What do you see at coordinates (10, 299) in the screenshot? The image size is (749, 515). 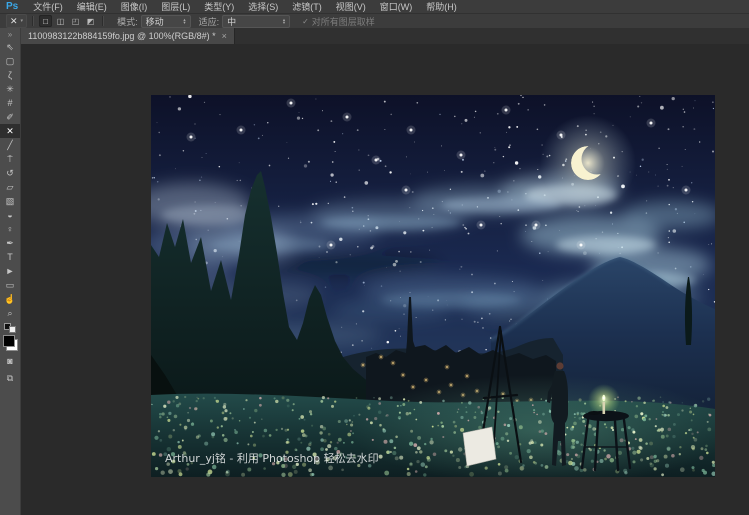 I see `hand-tool: ☝` at bounding box center [10, 299].